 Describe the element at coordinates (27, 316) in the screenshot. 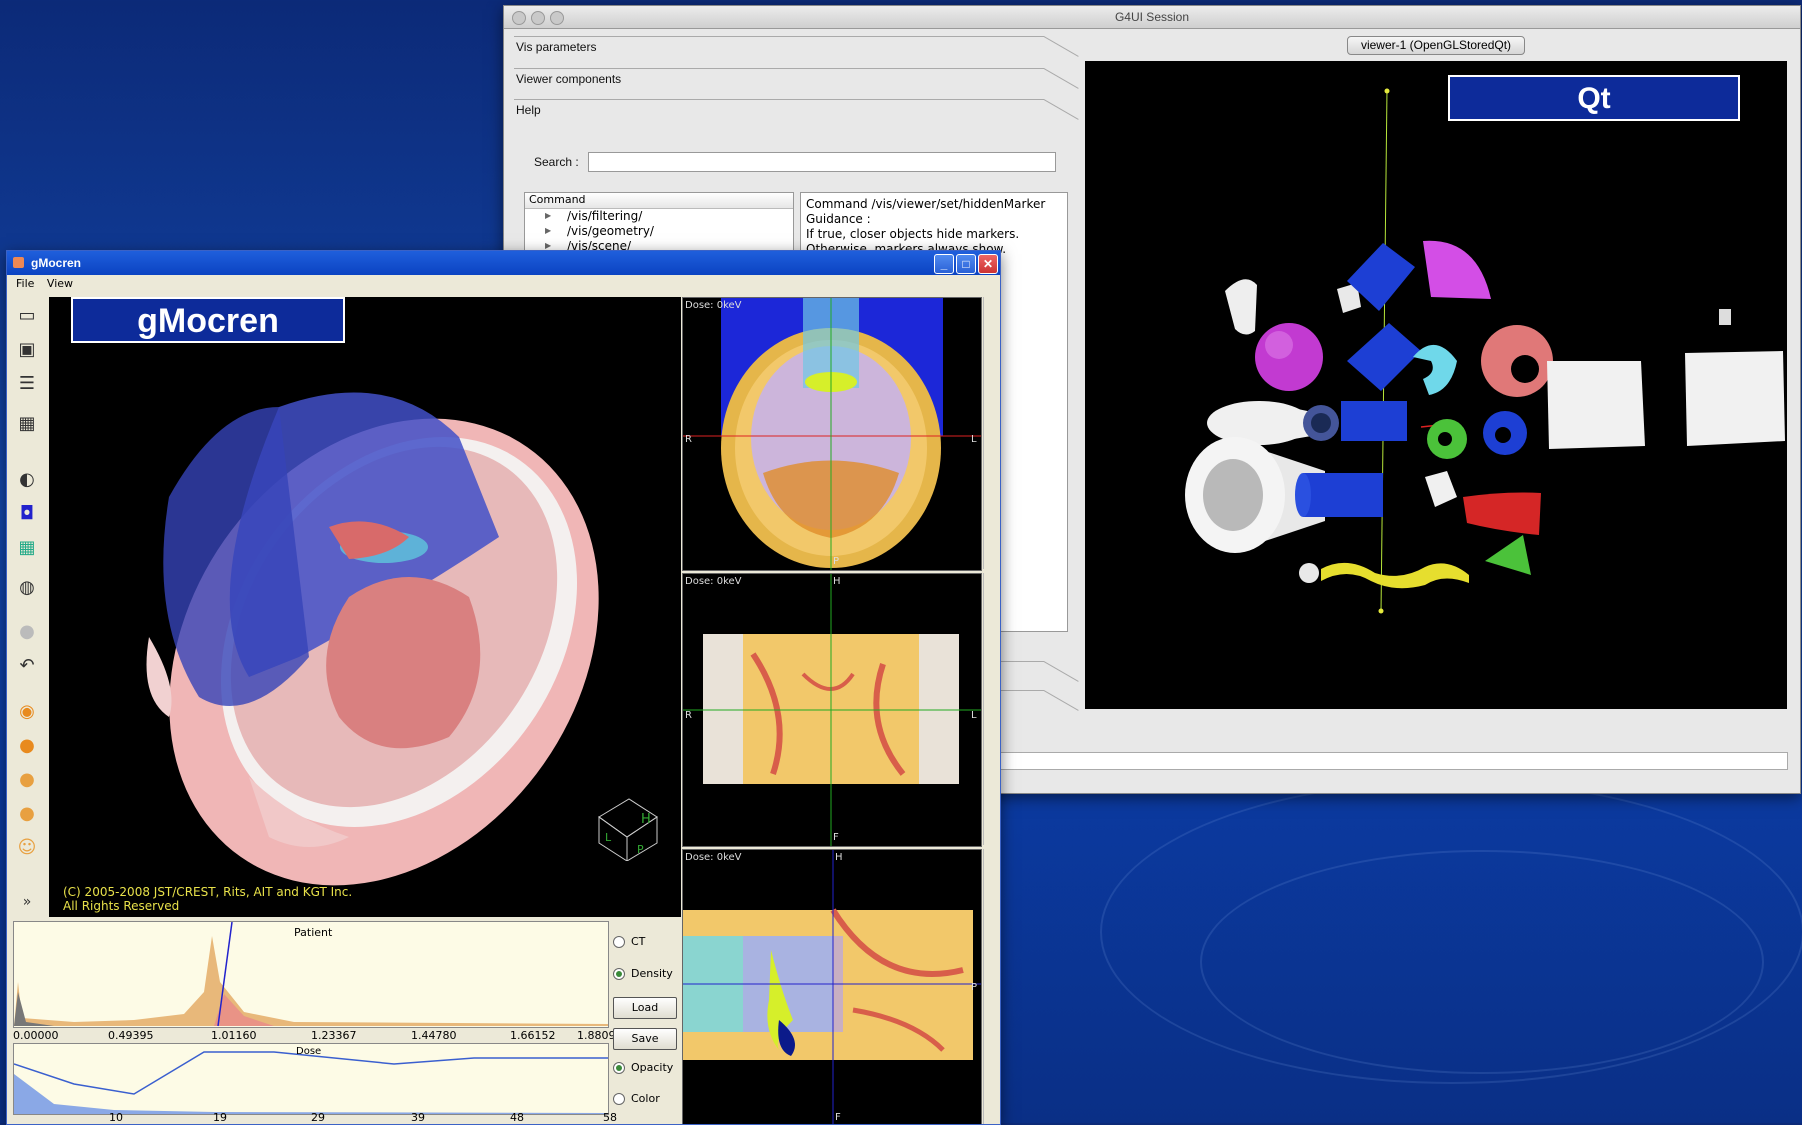

I see `open-folder-icon: ▭` at that location.